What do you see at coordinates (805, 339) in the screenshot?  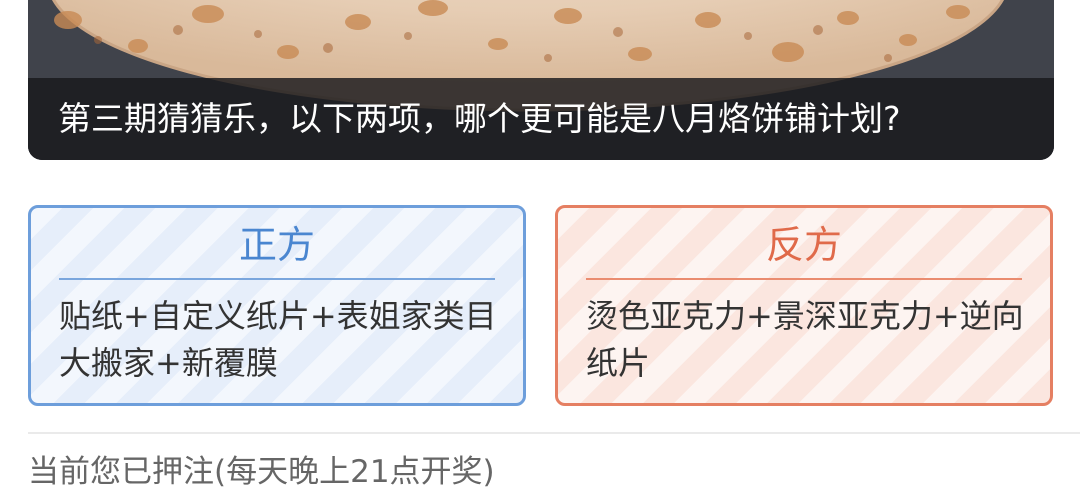 I see `option-text-con: 烫色亚克力+景深亚克力+逆向纸片` at bounding box center [805, 339].